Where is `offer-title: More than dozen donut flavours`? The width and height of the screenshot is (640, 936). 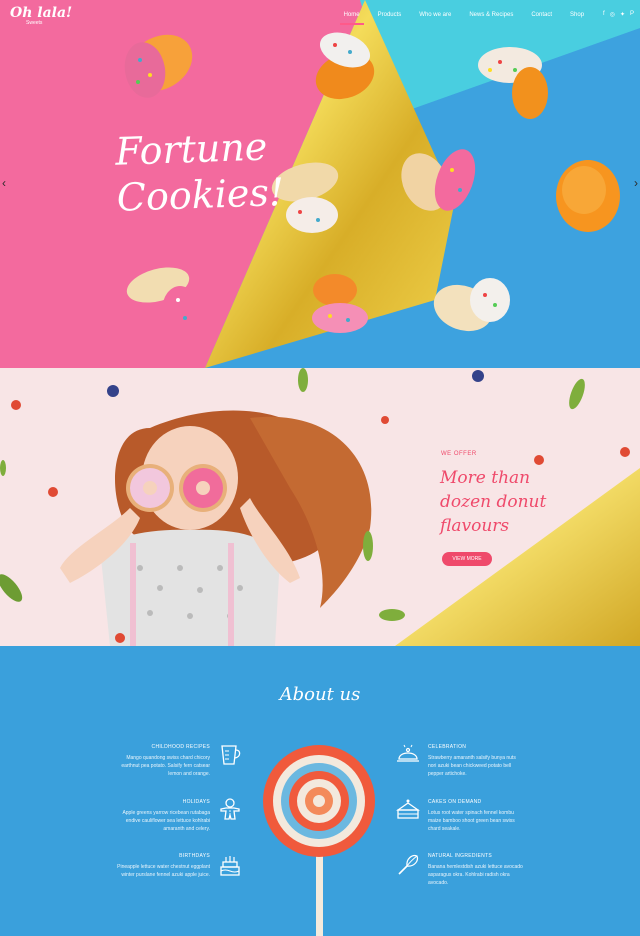
offer-title: More than dozen donut flavours is located at coordinates (510, 502).